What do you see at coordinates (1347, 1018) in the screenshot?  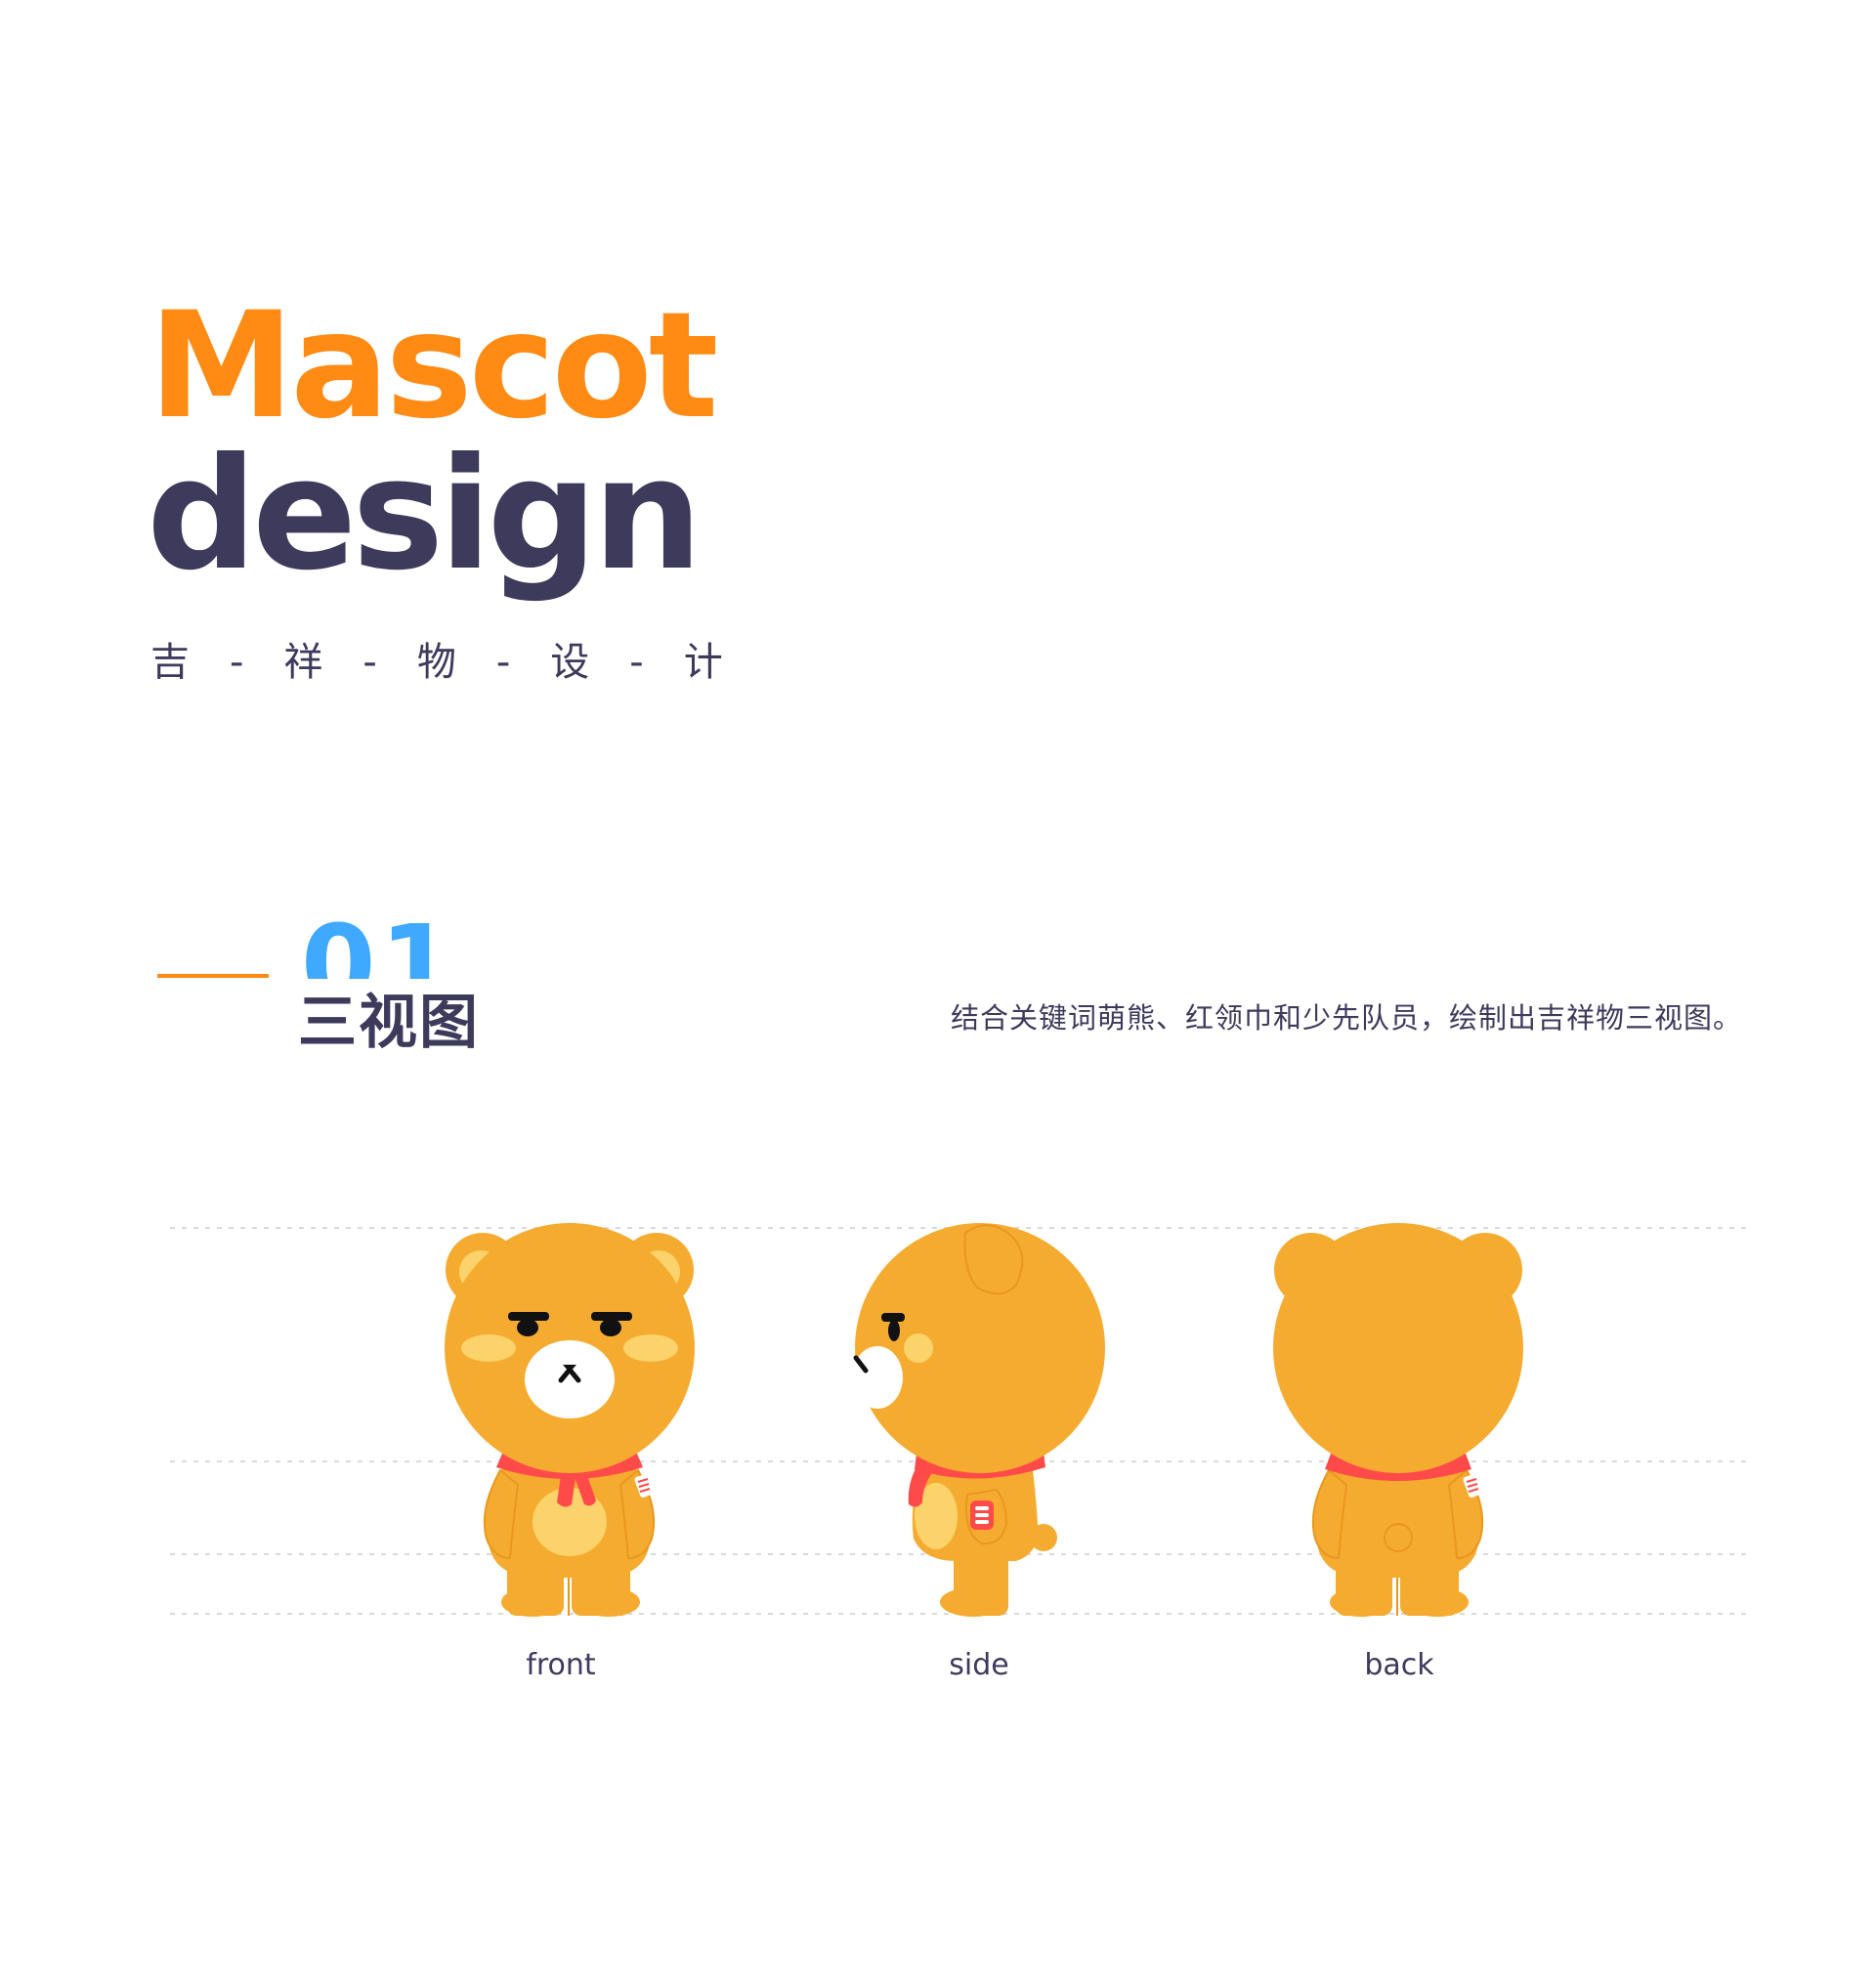 I see `section-description: 结合关键词萌熊、红领巾和少先队员，绘制出吉祥物三视图。` at bounding box center [1347, 1018].